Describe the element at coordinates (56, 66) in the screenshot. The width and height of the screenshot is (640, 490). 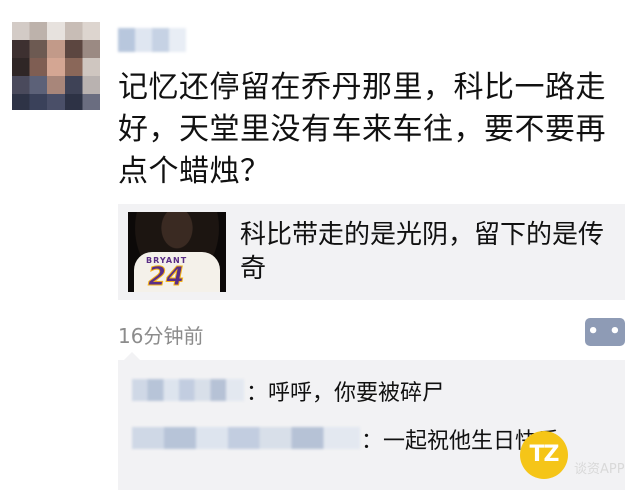
I see `user-avatar` at that location.